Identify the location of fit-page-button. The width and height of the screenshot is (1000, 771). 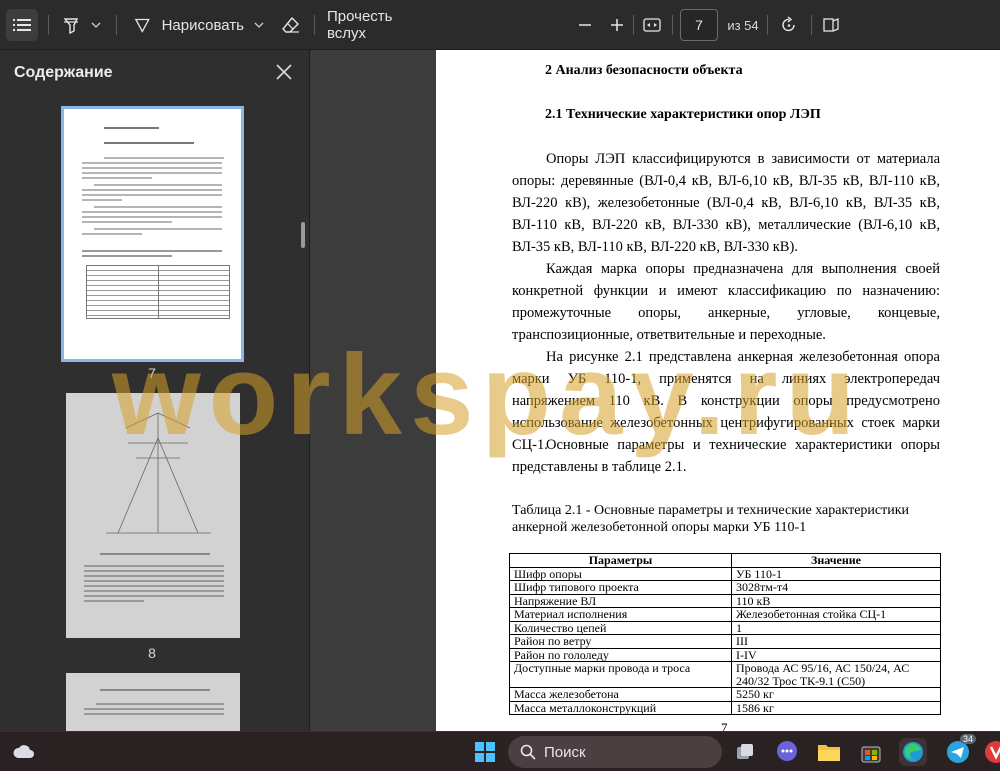
(652, 25).